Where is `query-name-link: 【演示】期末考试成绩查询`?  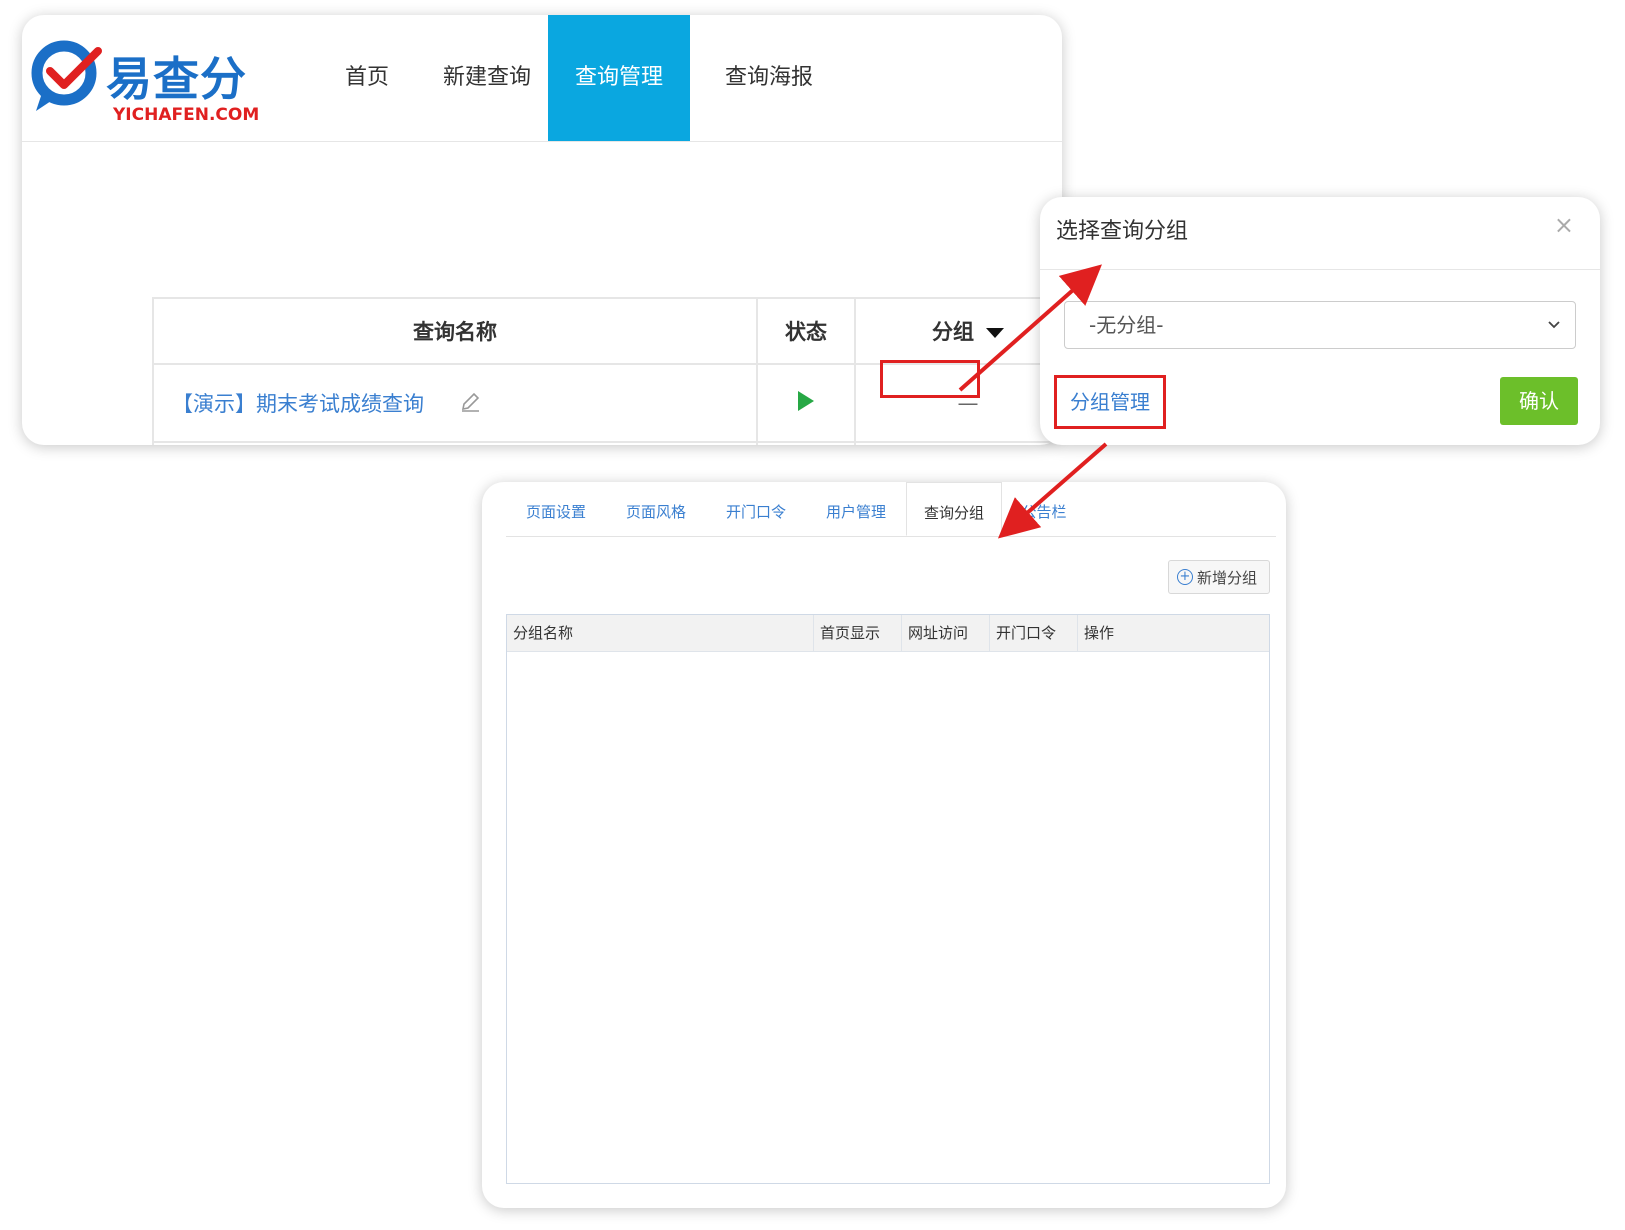
query-name-link: 【演示】期末考试成绩查询 is located at coordinates (298, 404).